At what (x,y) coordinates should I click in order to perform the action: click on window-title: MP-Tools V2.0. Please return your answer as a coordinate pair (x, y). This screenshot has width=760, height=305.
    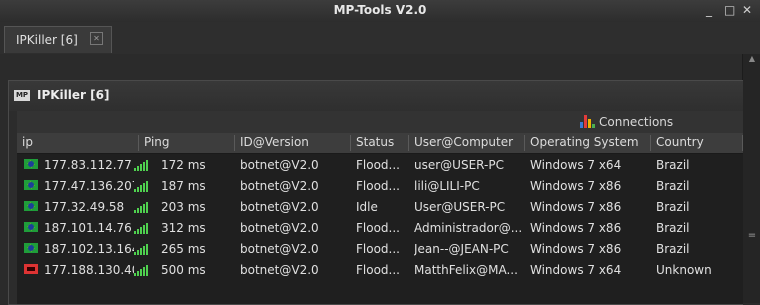
    Looking at the image, I should click on (380, 10).